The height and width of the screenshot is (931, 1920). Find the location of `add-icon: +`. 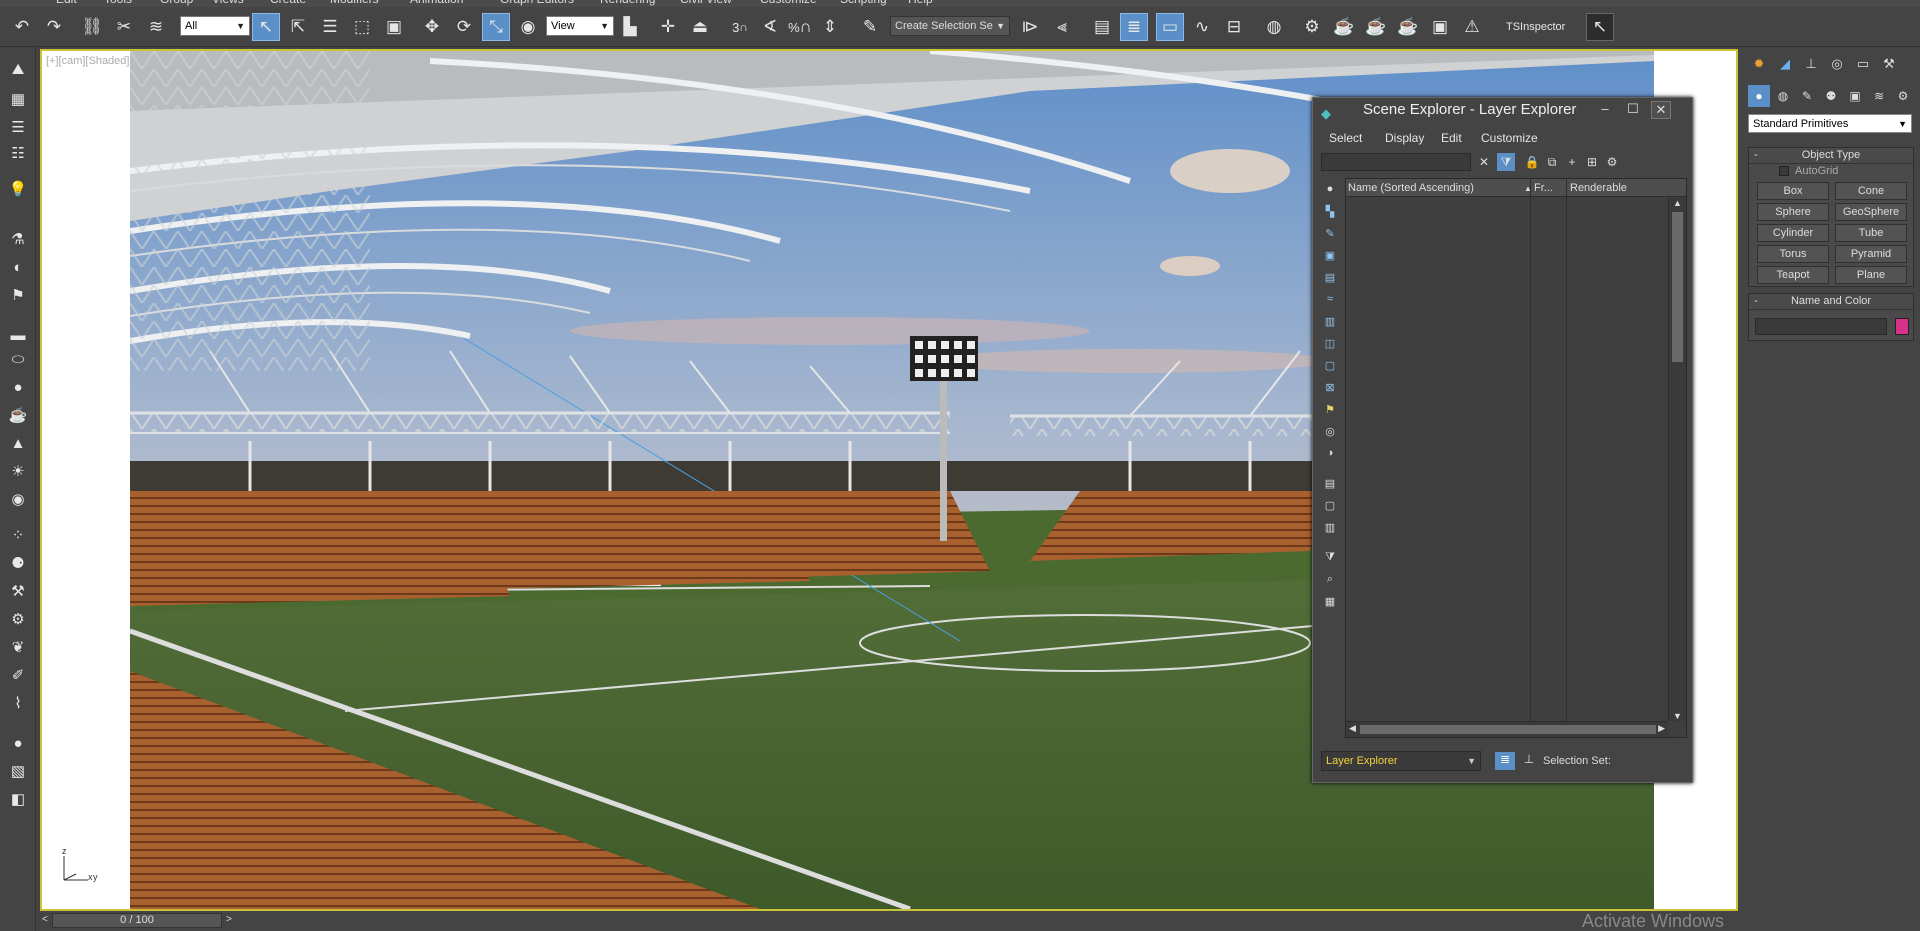

add-icon: + is located at coordinates (1572, 162).